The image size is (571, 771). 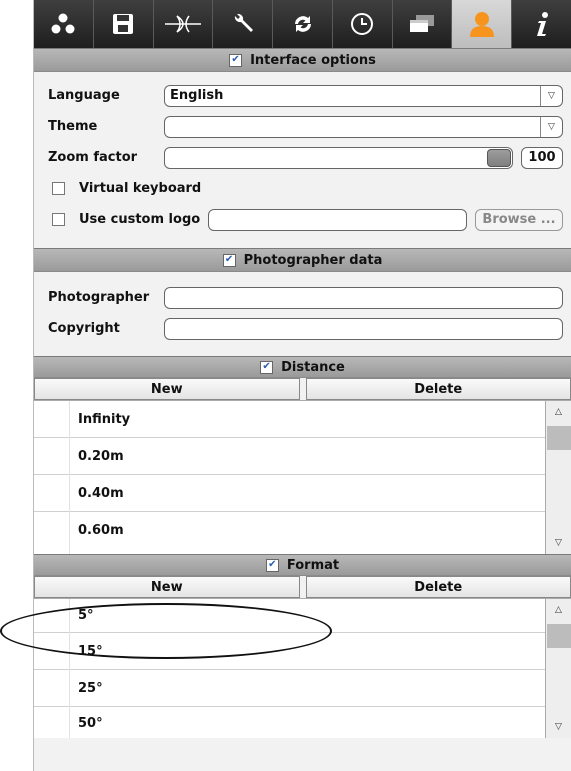 What do you see at coordinates (167, 587) in the screenshot?
I see `format-new-button: New` at bounding box center [167, 587].